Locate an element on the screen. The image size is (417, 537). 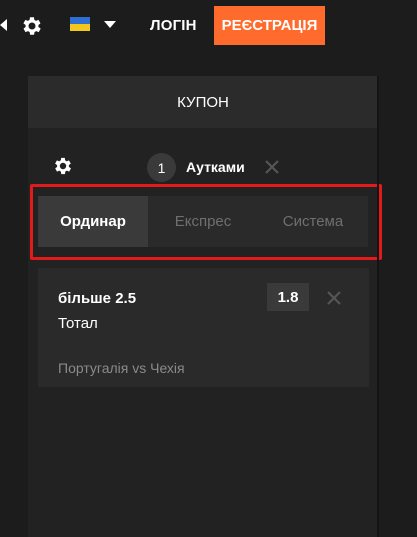
top-bar: ЛОГІН РЕЄСТРАЦІЯ is located at coordinates (208, 26).